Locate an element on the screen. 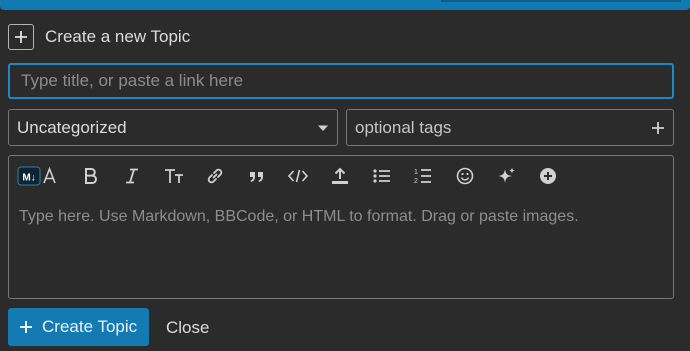  bold-icon is located at coordinates (91, 176).